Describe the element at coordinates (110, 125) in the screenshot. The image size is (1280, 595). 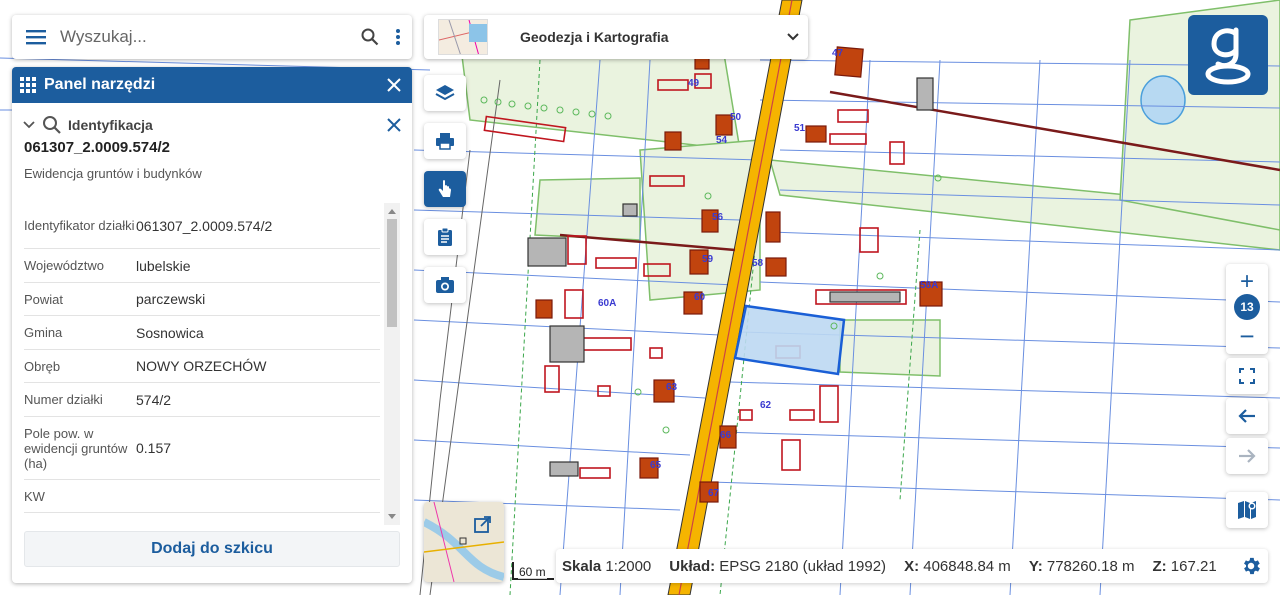
I see `section-title: Identyfikacja` at that location.